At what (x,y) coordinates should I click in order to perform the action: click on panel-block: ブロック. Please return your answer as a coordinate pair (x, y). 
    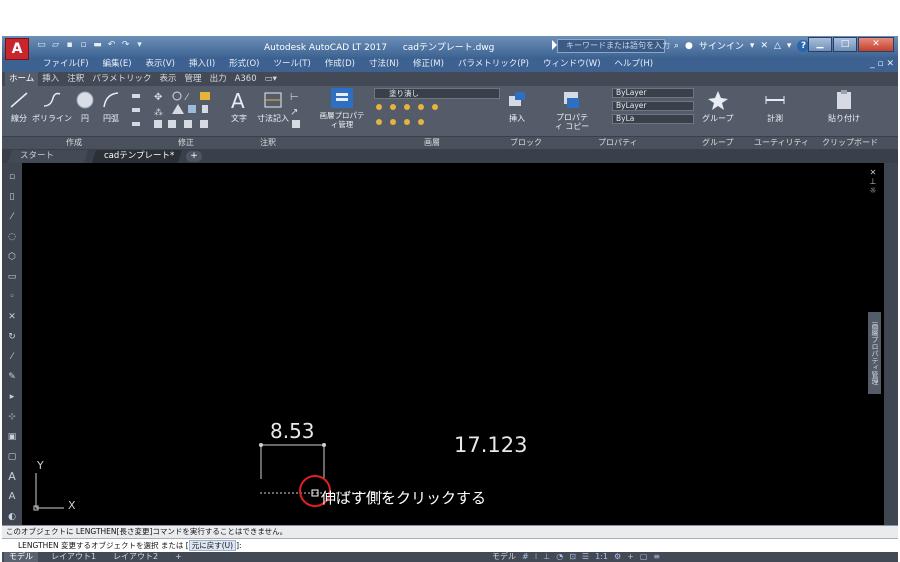
    Looking at the image, I should click on (526, 143).